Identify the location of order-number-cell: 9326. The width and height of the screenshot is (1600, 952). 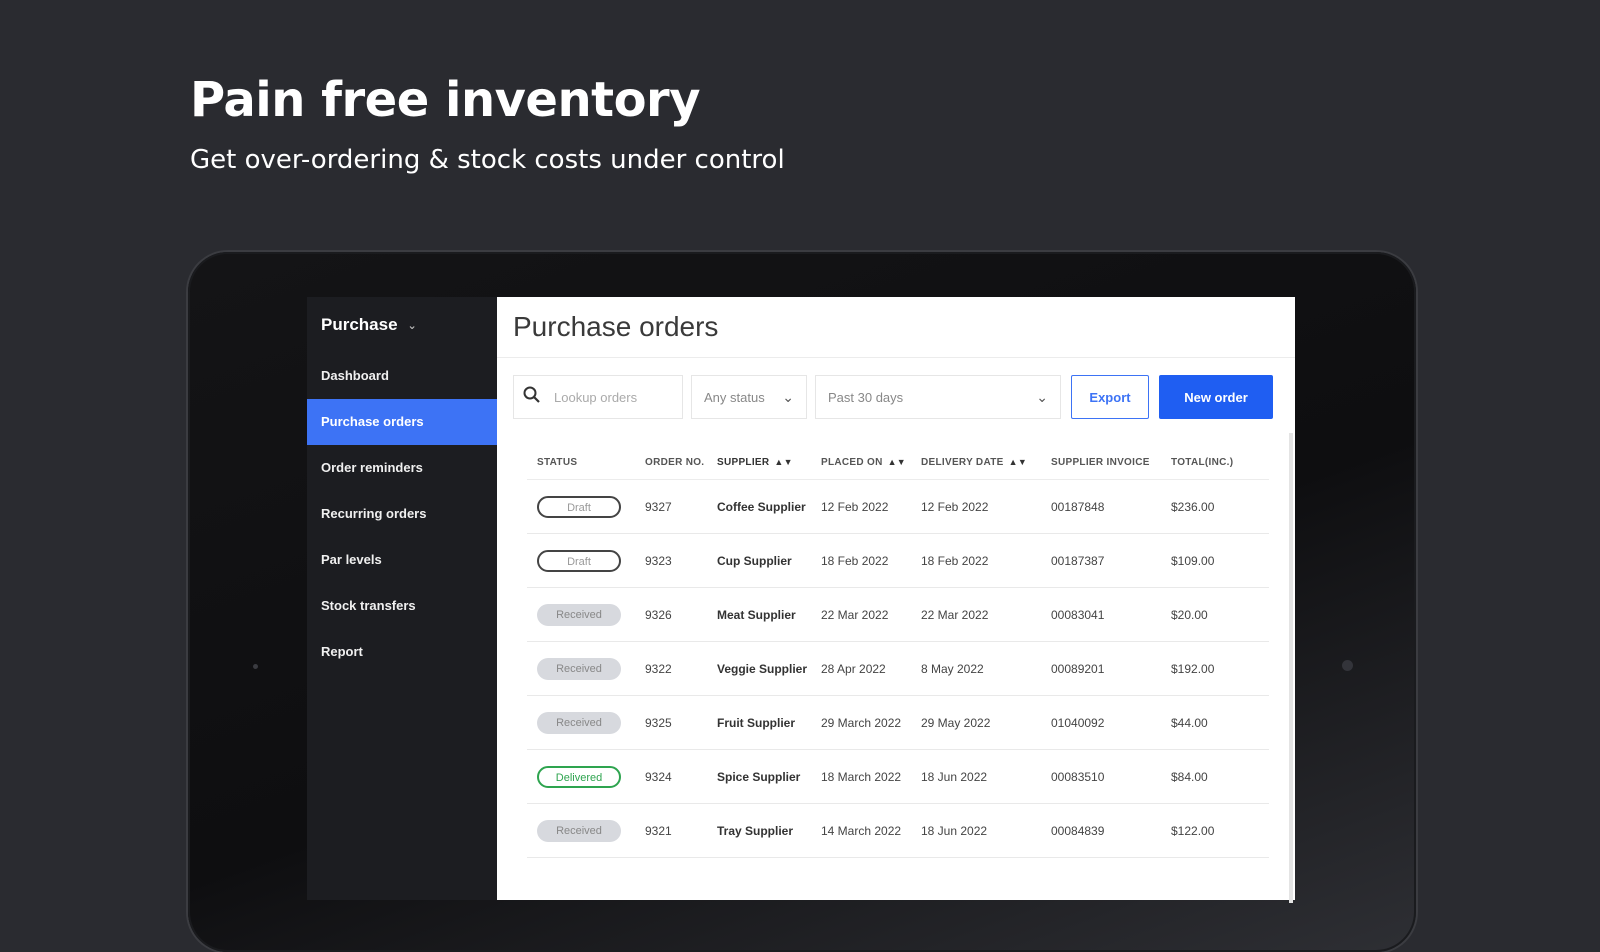
(658, 614).